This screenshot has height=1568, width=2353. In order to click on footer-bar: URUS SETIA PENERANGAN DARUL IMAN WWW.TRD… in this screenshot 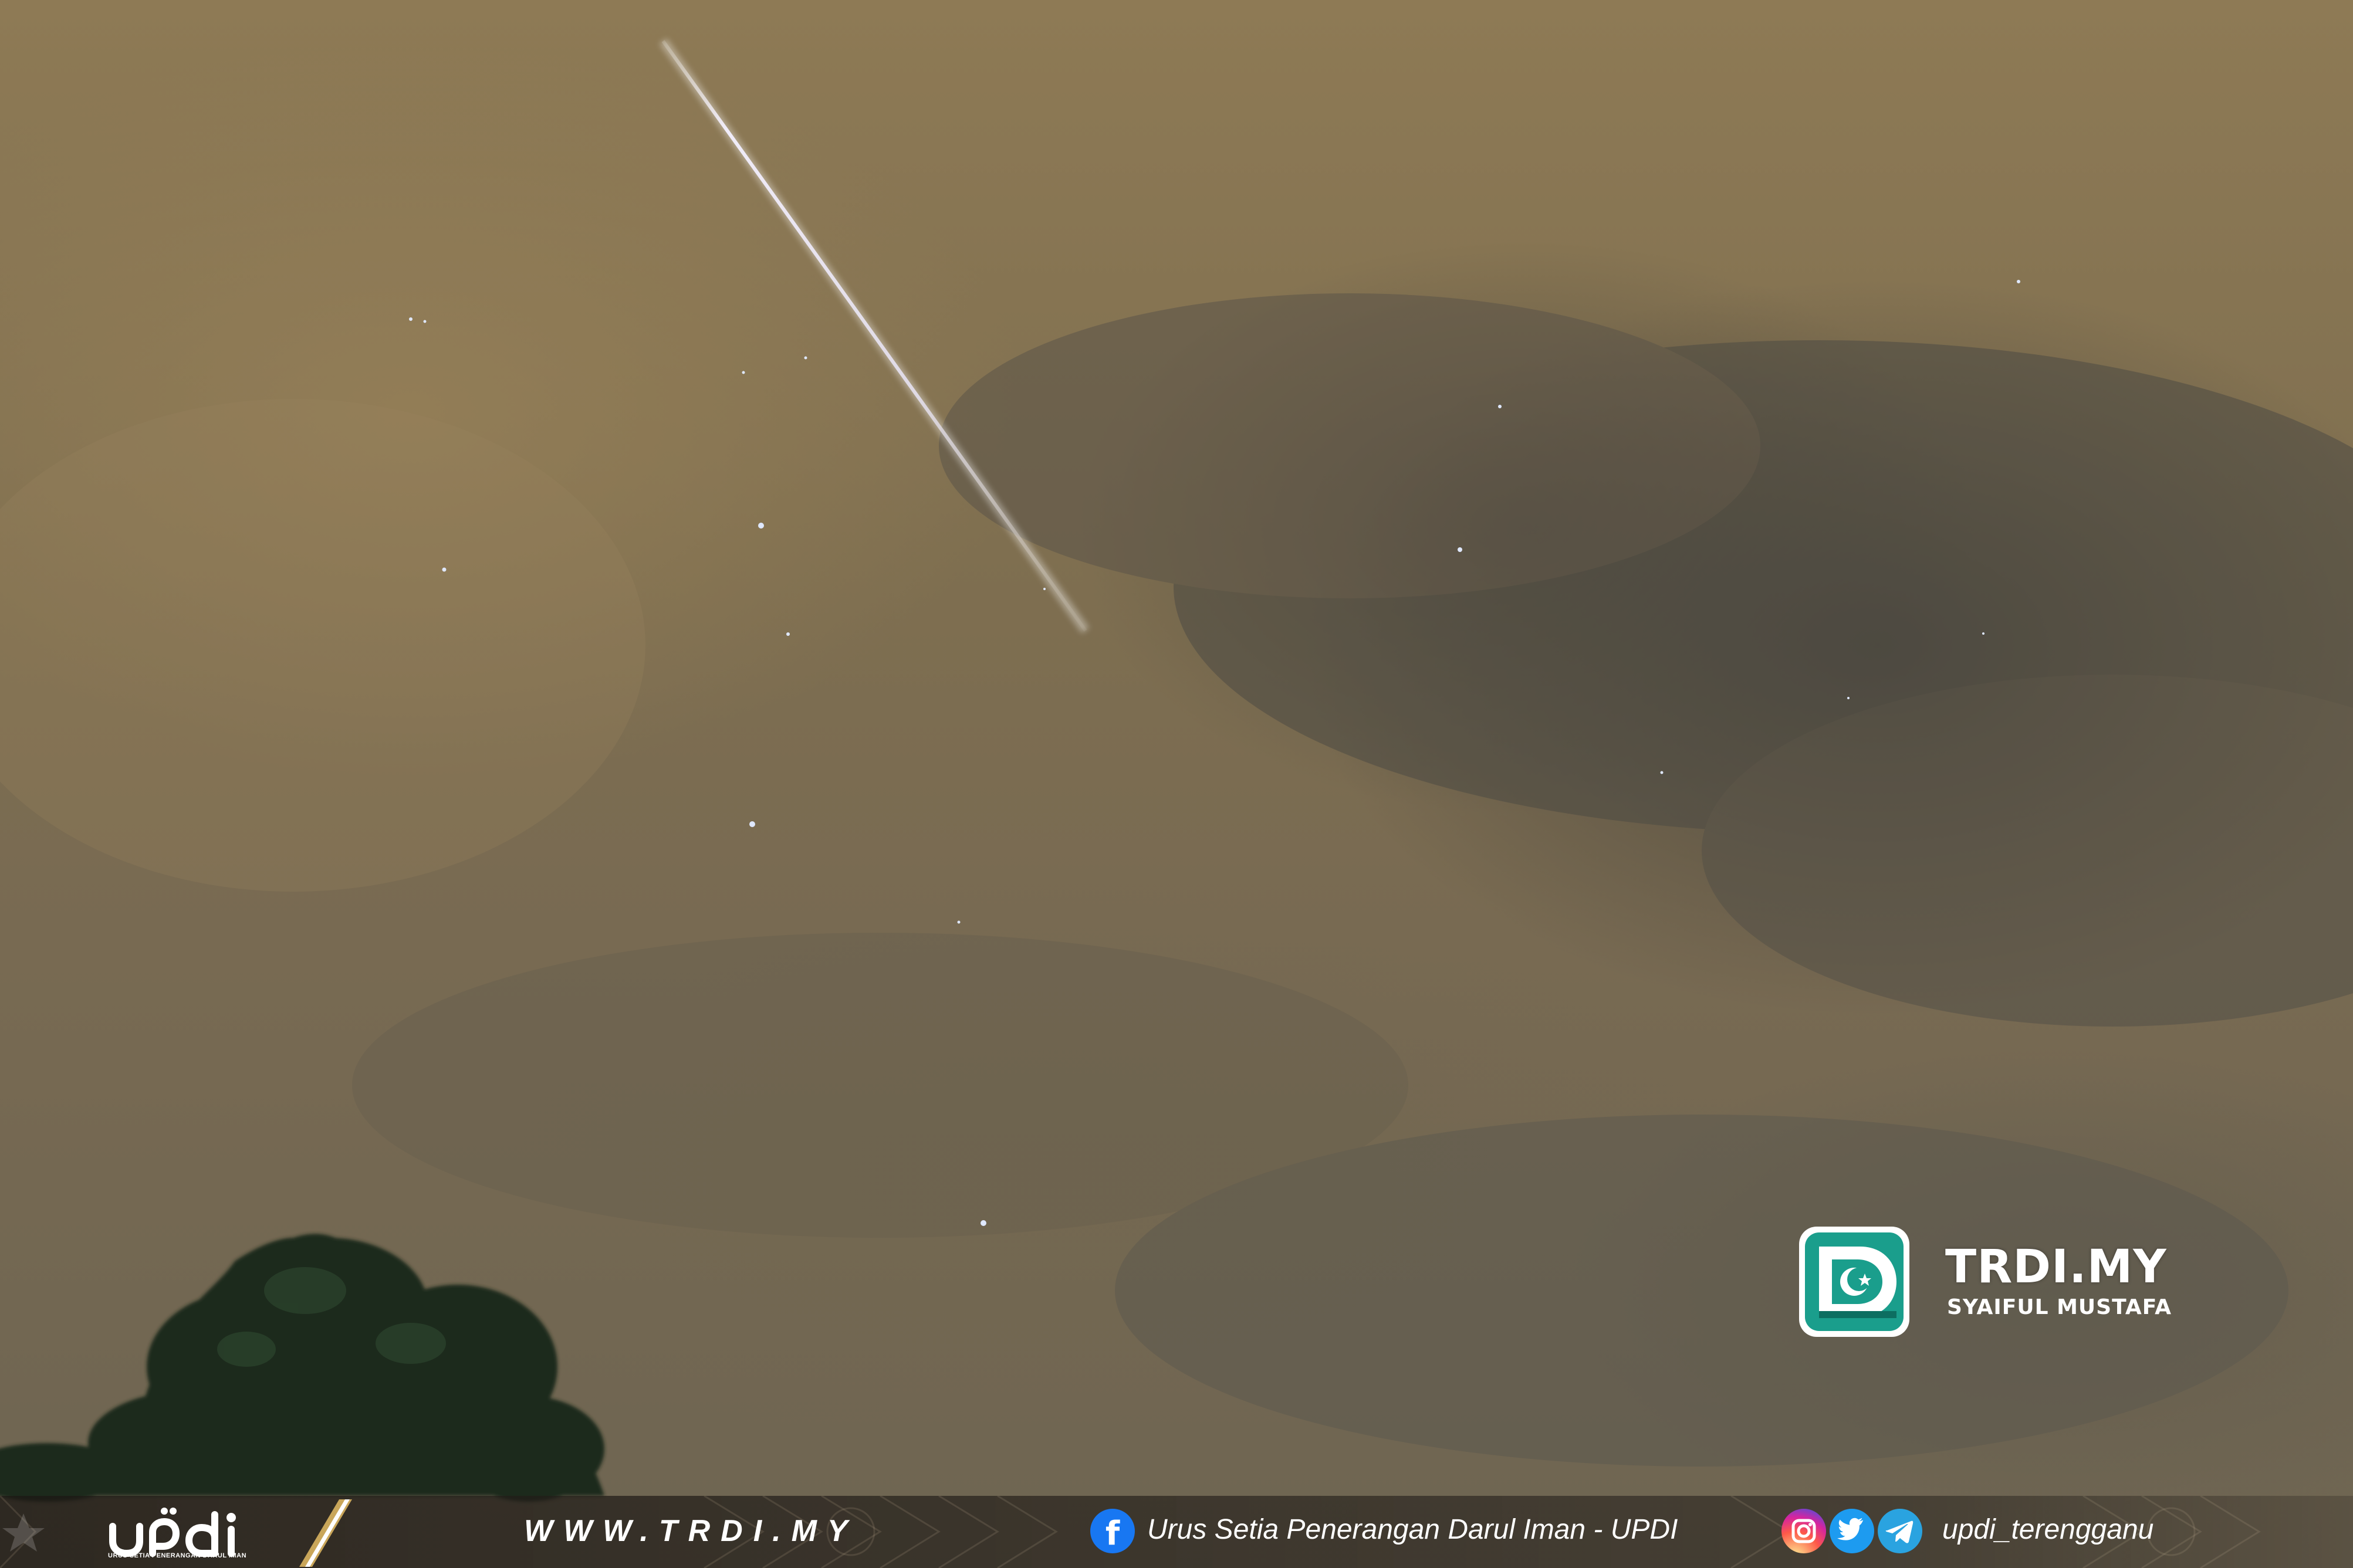, I will do `click(1176, 1532)`.